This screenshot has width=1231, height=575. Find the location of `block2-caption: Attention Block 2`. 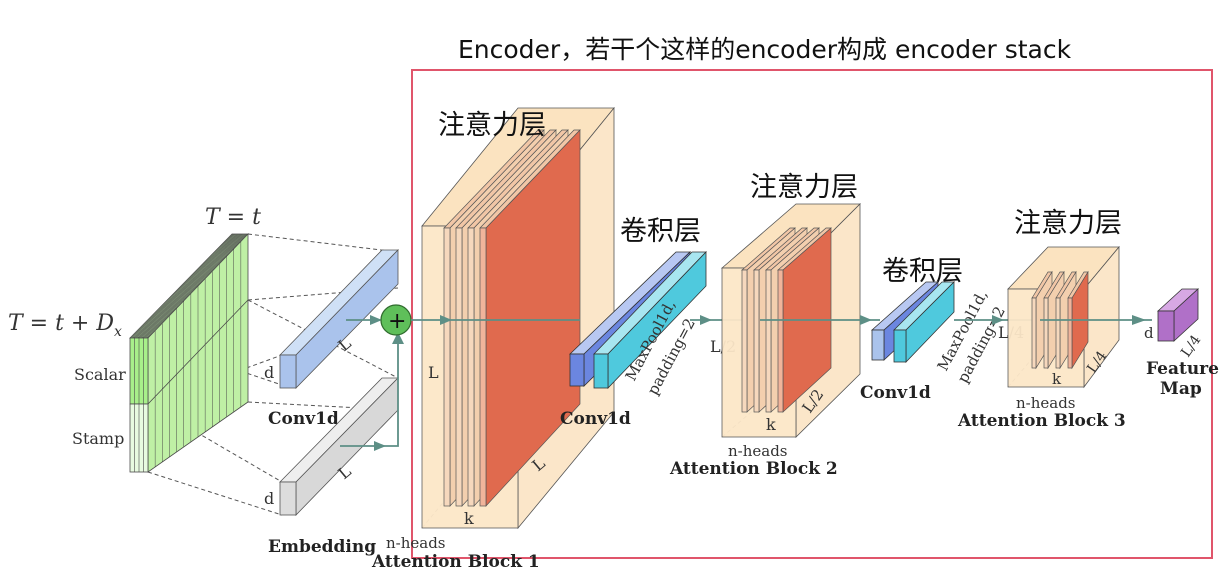

block2-caption: Attention Block 2 is located at coordinates (753, 469).